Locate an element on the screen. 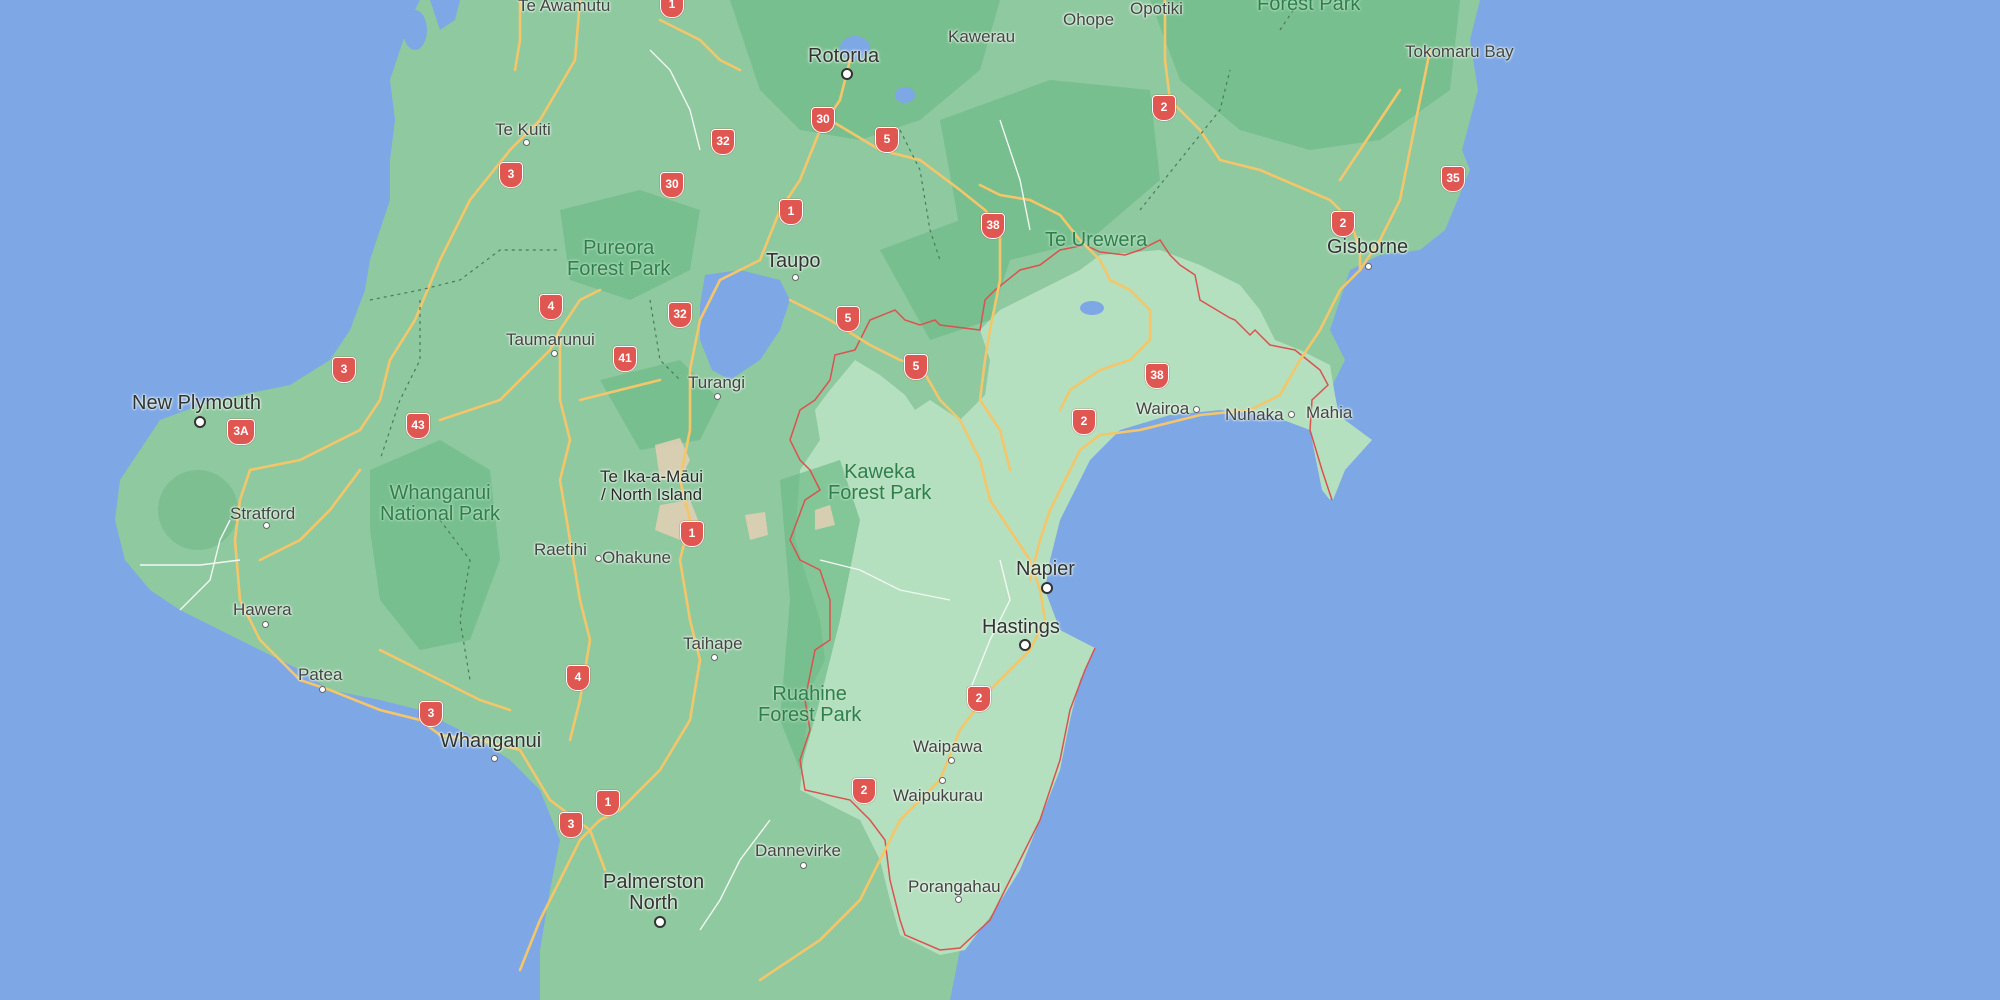 Image resolution: width=2000 pixels, height=1000 pixels. place-te-urewera: Te Urewera is located at coordinates (1096, 240).